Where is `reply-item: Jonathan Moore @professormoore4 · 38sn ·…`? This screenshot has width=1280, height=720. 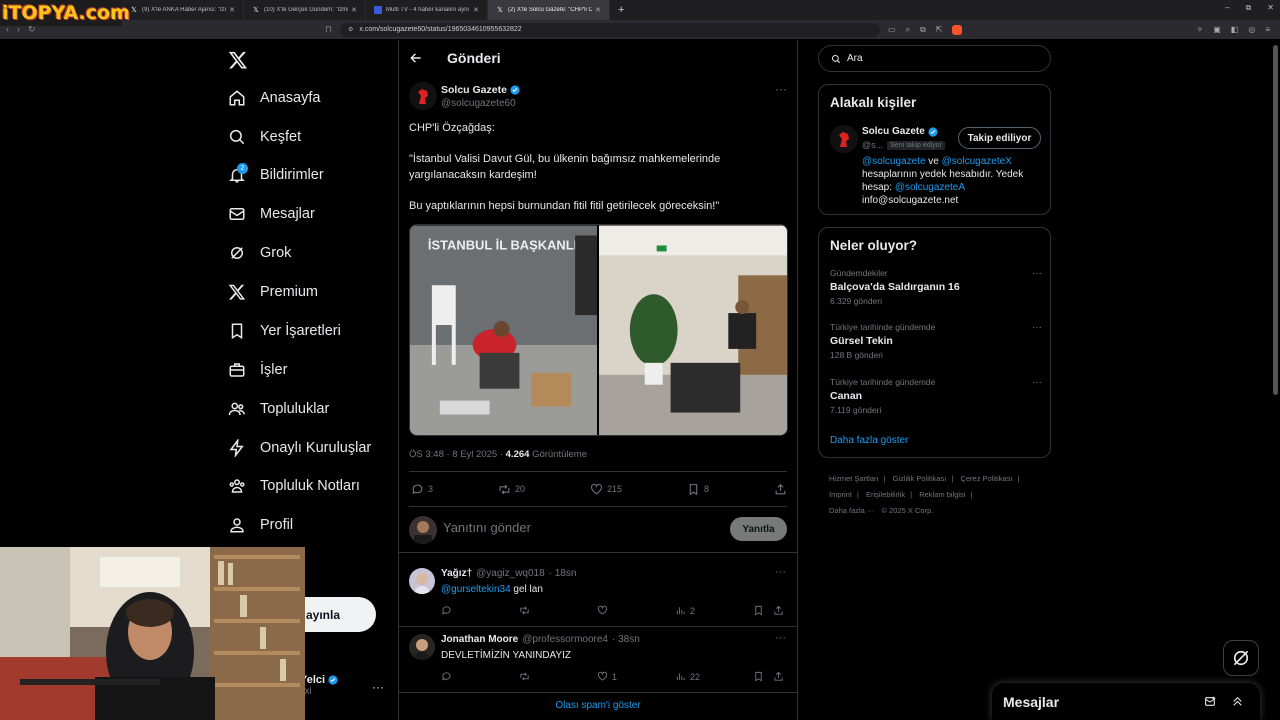 reply-item: Jonathan Moore @professormoore4 · 38sn ·… is located at coordinates (598, 661).